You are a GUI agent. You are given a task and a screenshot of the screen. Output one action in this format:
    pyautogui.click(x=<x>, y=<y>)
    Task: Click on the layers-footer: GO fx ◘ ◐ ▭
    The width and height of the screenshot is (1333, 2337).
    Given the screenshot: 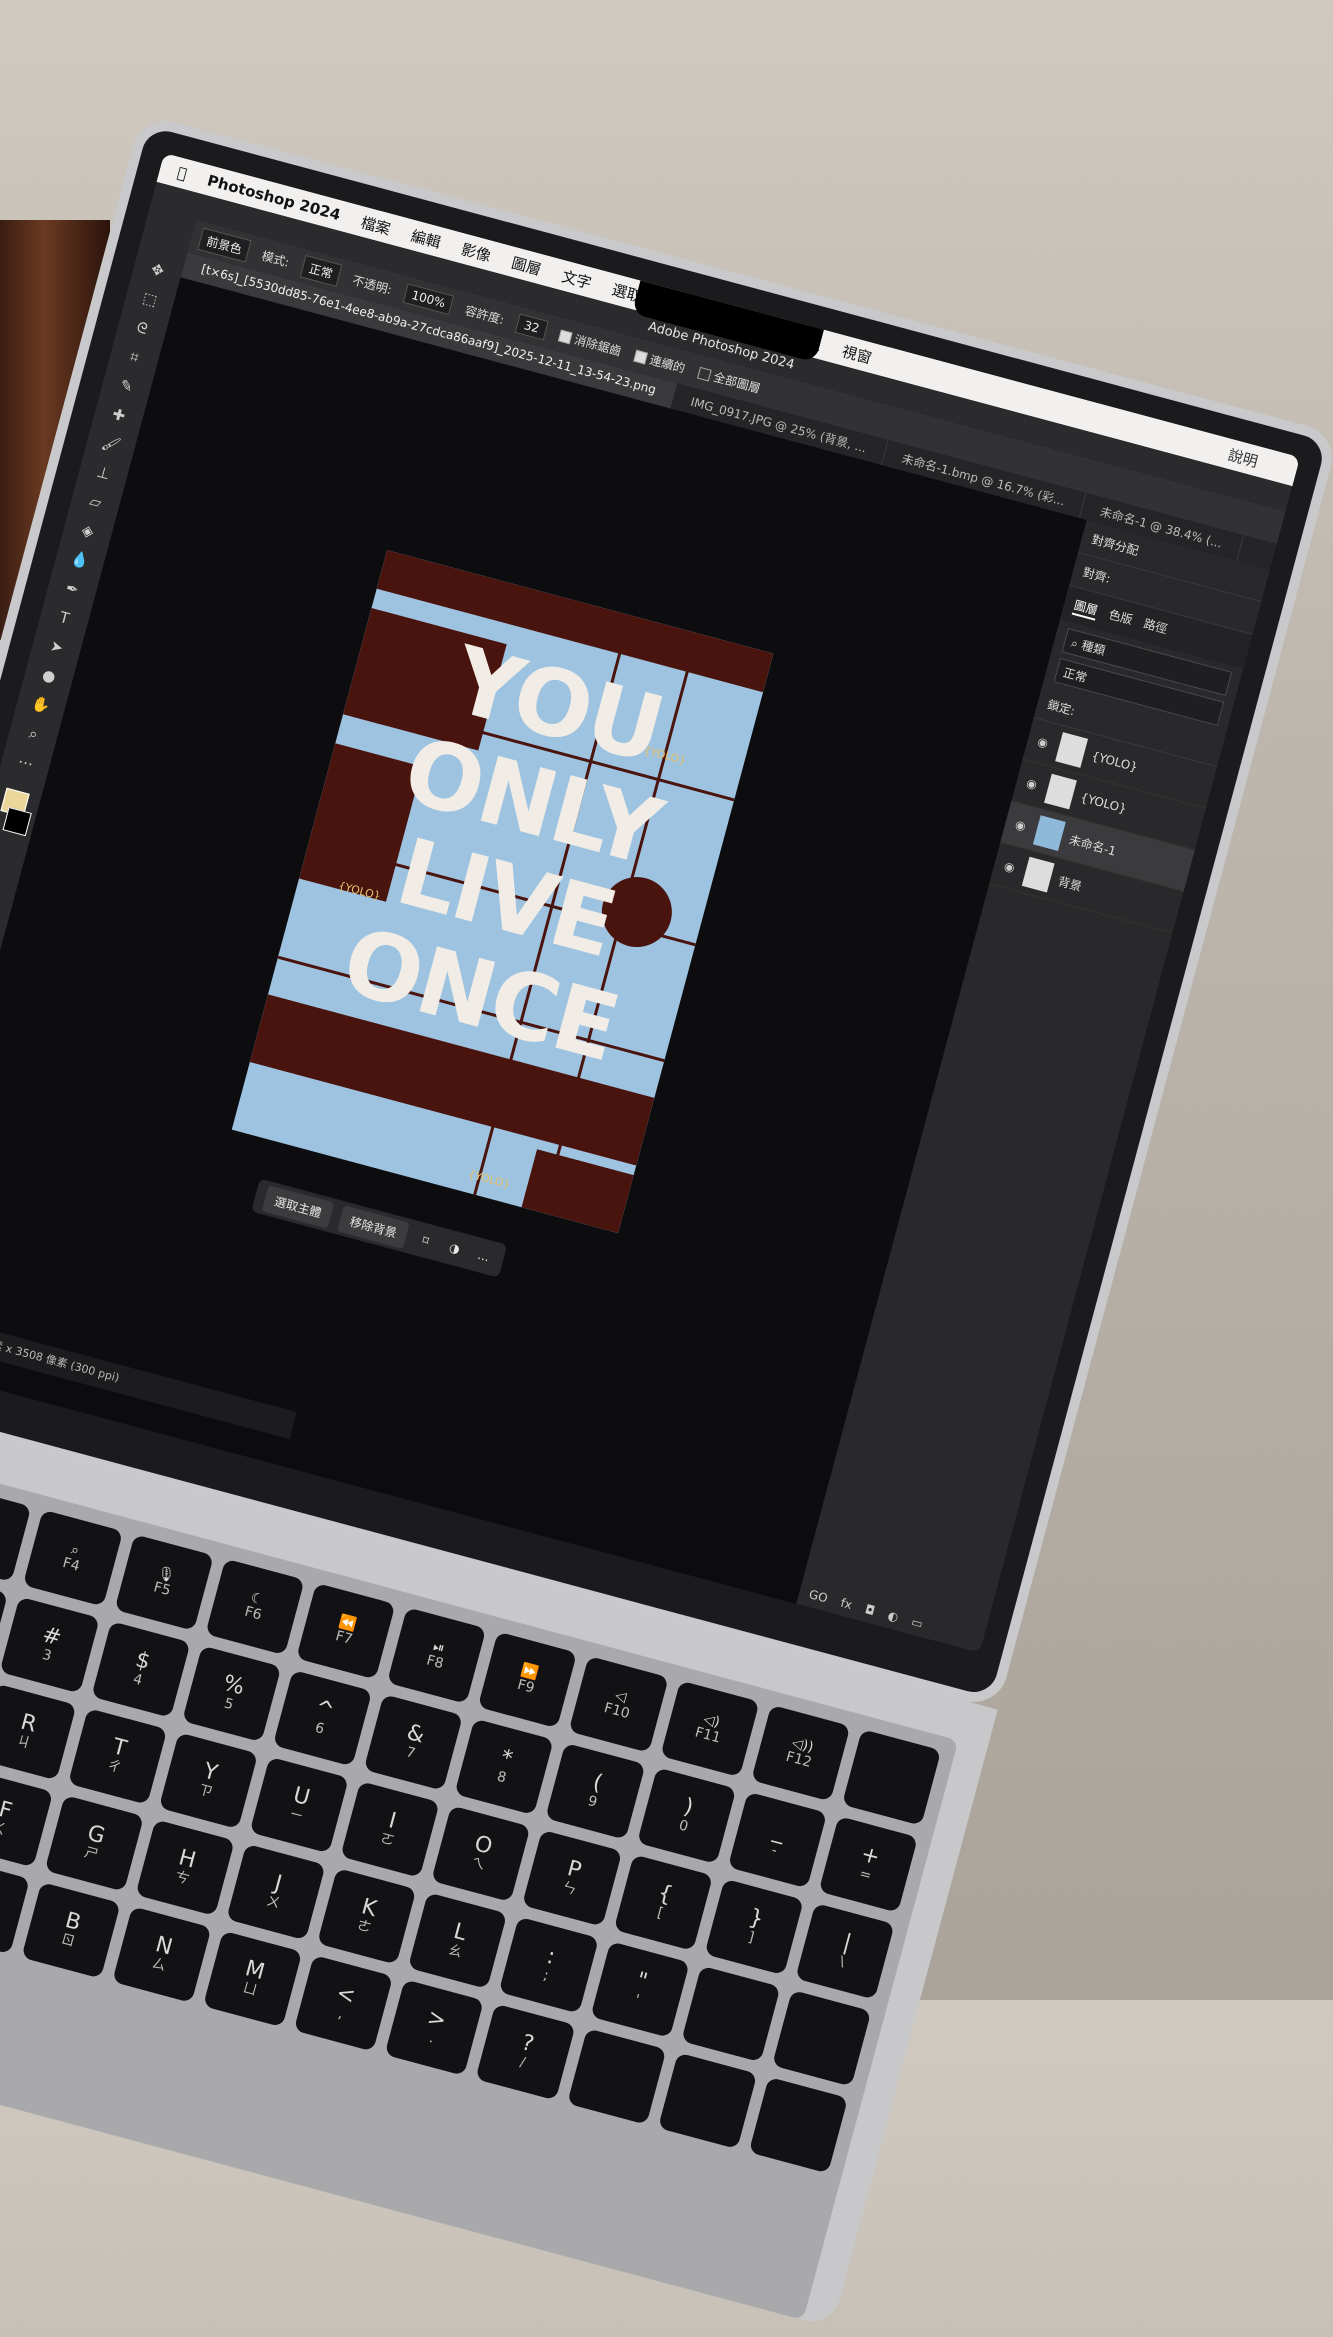 What is the action you would take?
    pyautogui.click(x=891, y=1616)
    